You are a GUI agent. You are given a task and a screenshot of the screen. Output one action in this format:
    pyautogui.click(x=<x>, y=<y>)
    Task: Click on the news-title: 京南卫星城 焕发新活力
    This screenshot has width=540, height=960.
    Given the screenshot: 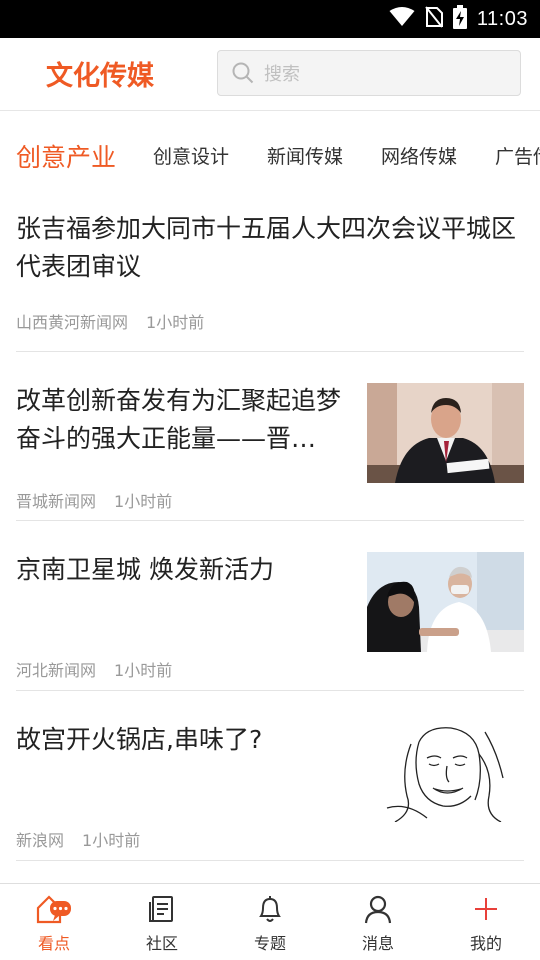 What is the action you would take?
    pyautogui.click(x=145, y=569)
    